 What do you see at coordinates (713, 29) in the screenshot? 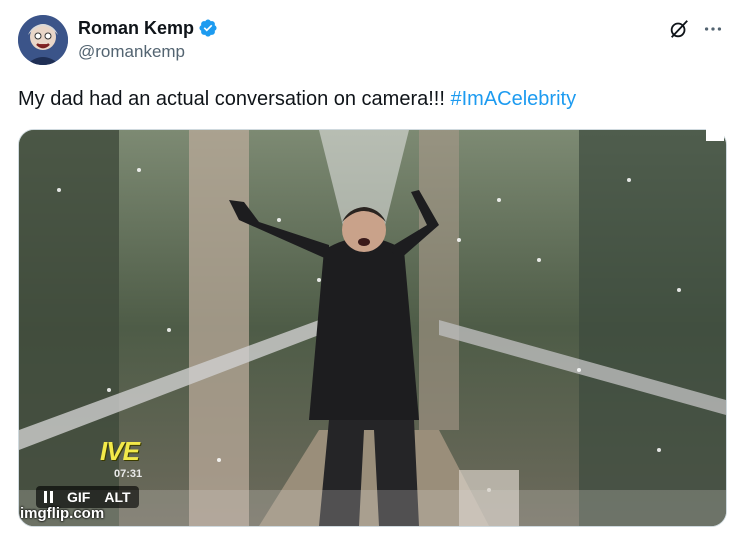
I see `more-options-icon` at bounding box center [713, 29].